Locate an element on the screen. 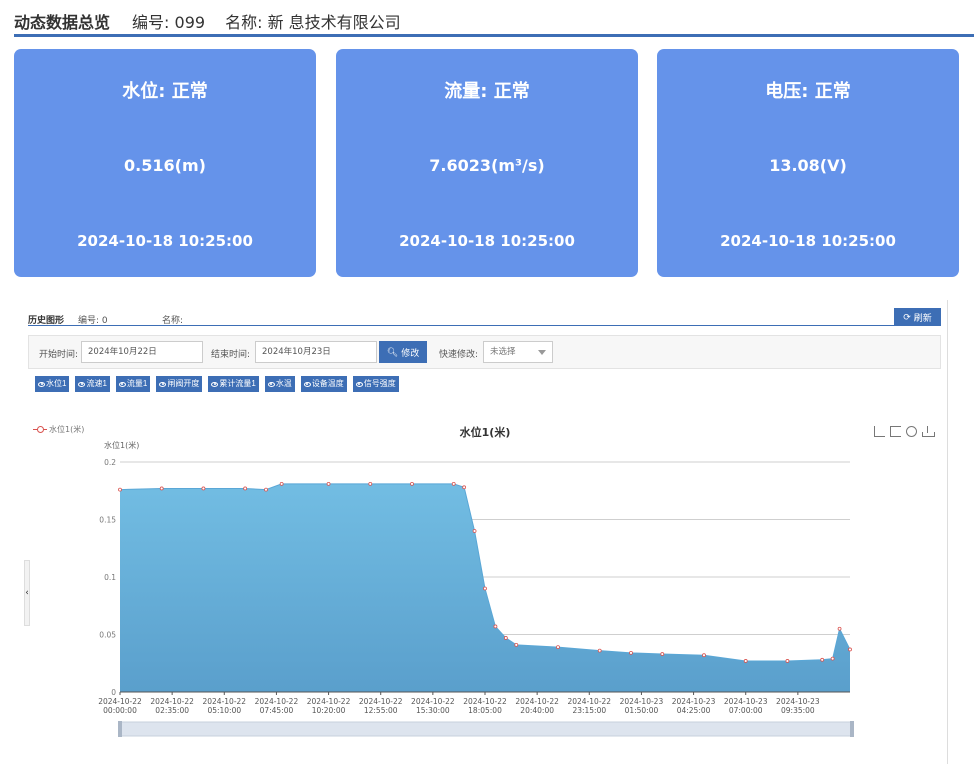 The width and height of the screenshot is (975, 764). series-toggle-label: 水温 is located at coordinates (283, 383).